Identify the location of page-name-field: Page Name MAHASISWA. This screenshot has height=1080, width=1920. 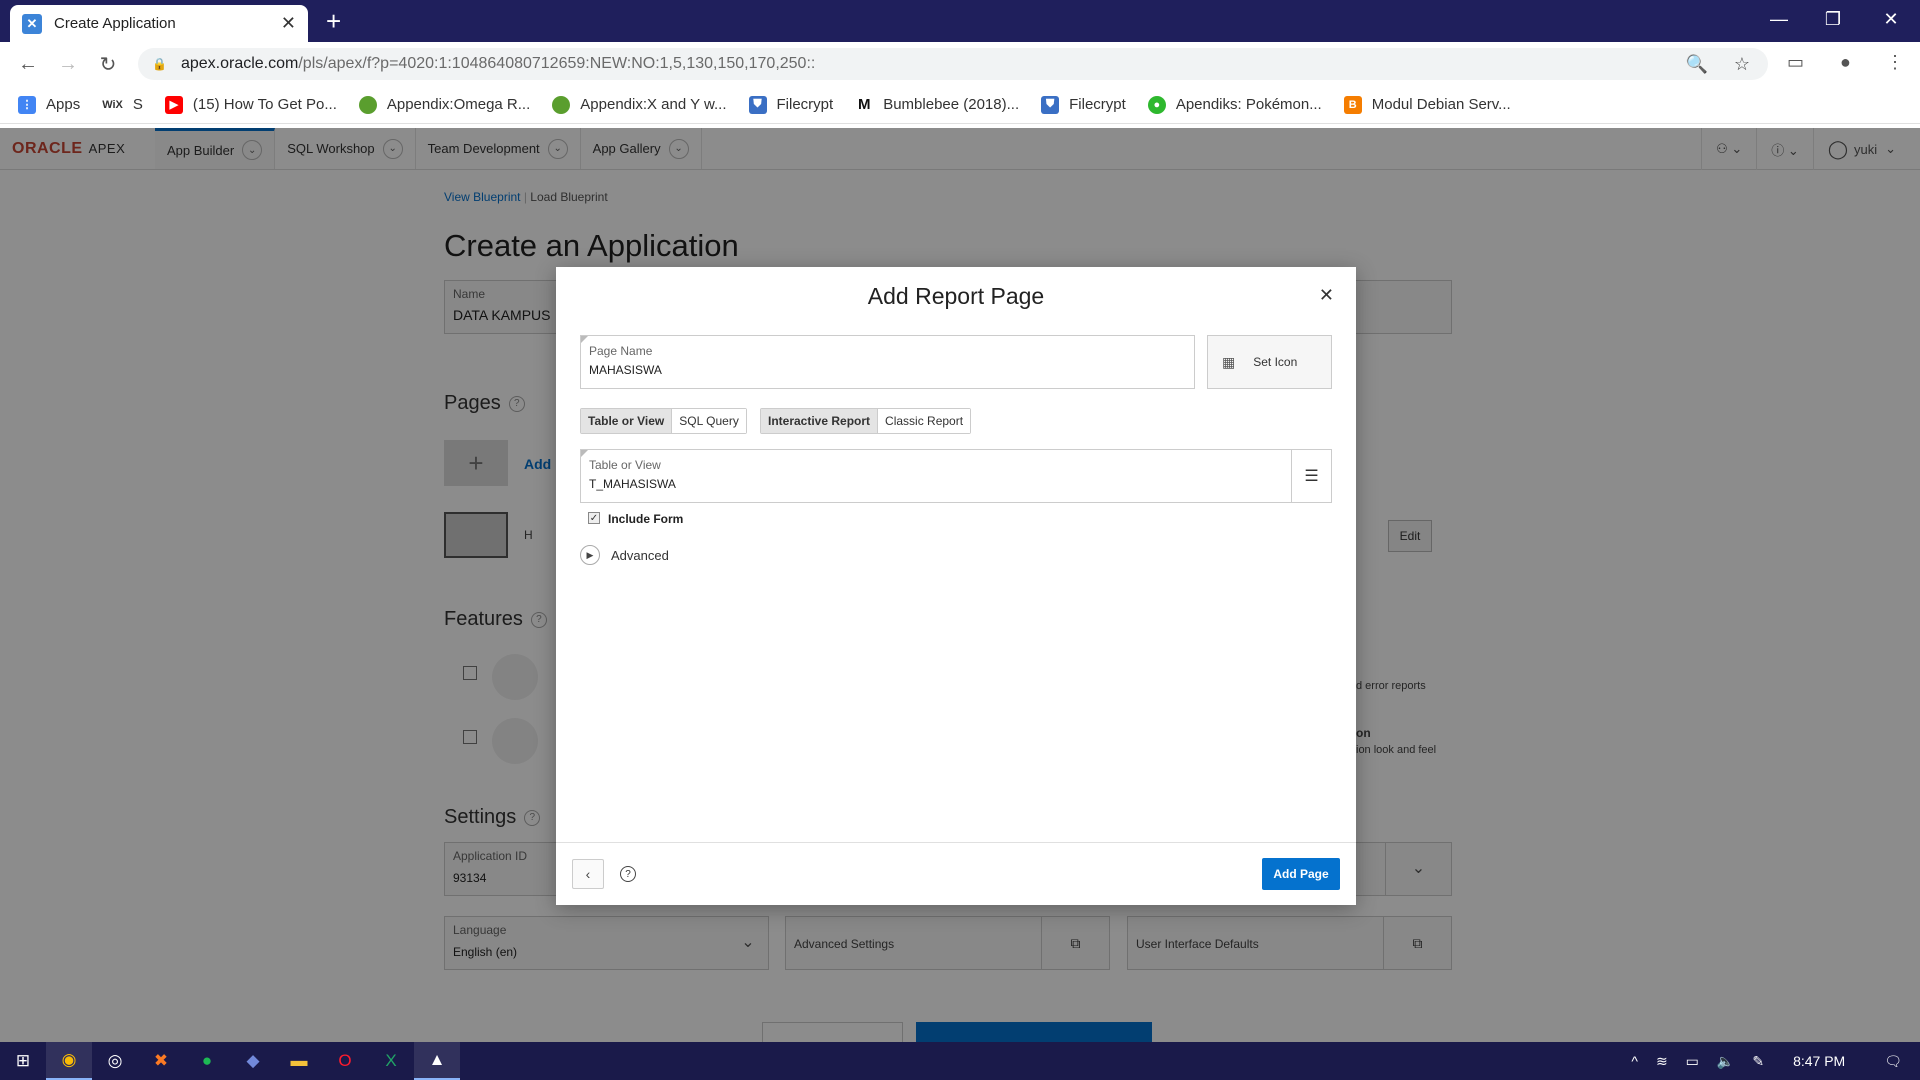
(887, 362).